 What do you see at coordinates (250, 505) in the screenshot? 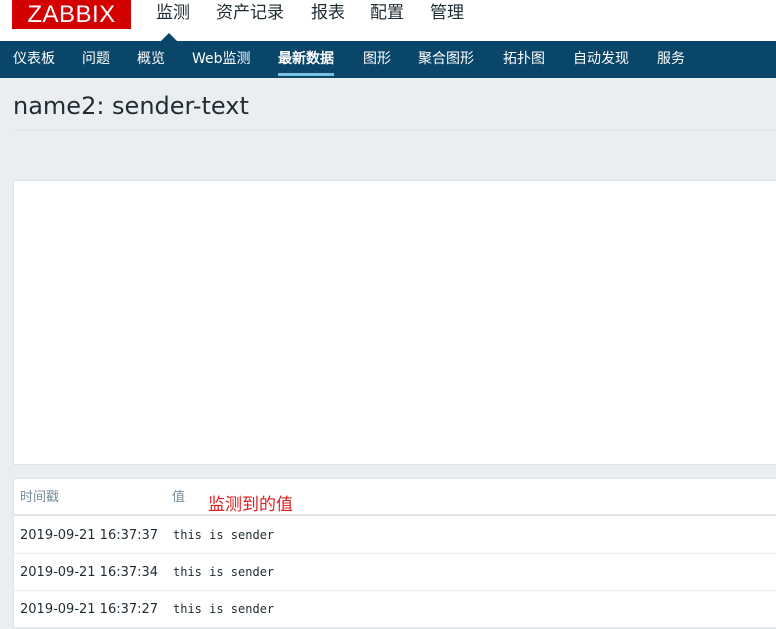
I see `annotation-monitored-value: 监测到的值` at bounding box center [250, 505].